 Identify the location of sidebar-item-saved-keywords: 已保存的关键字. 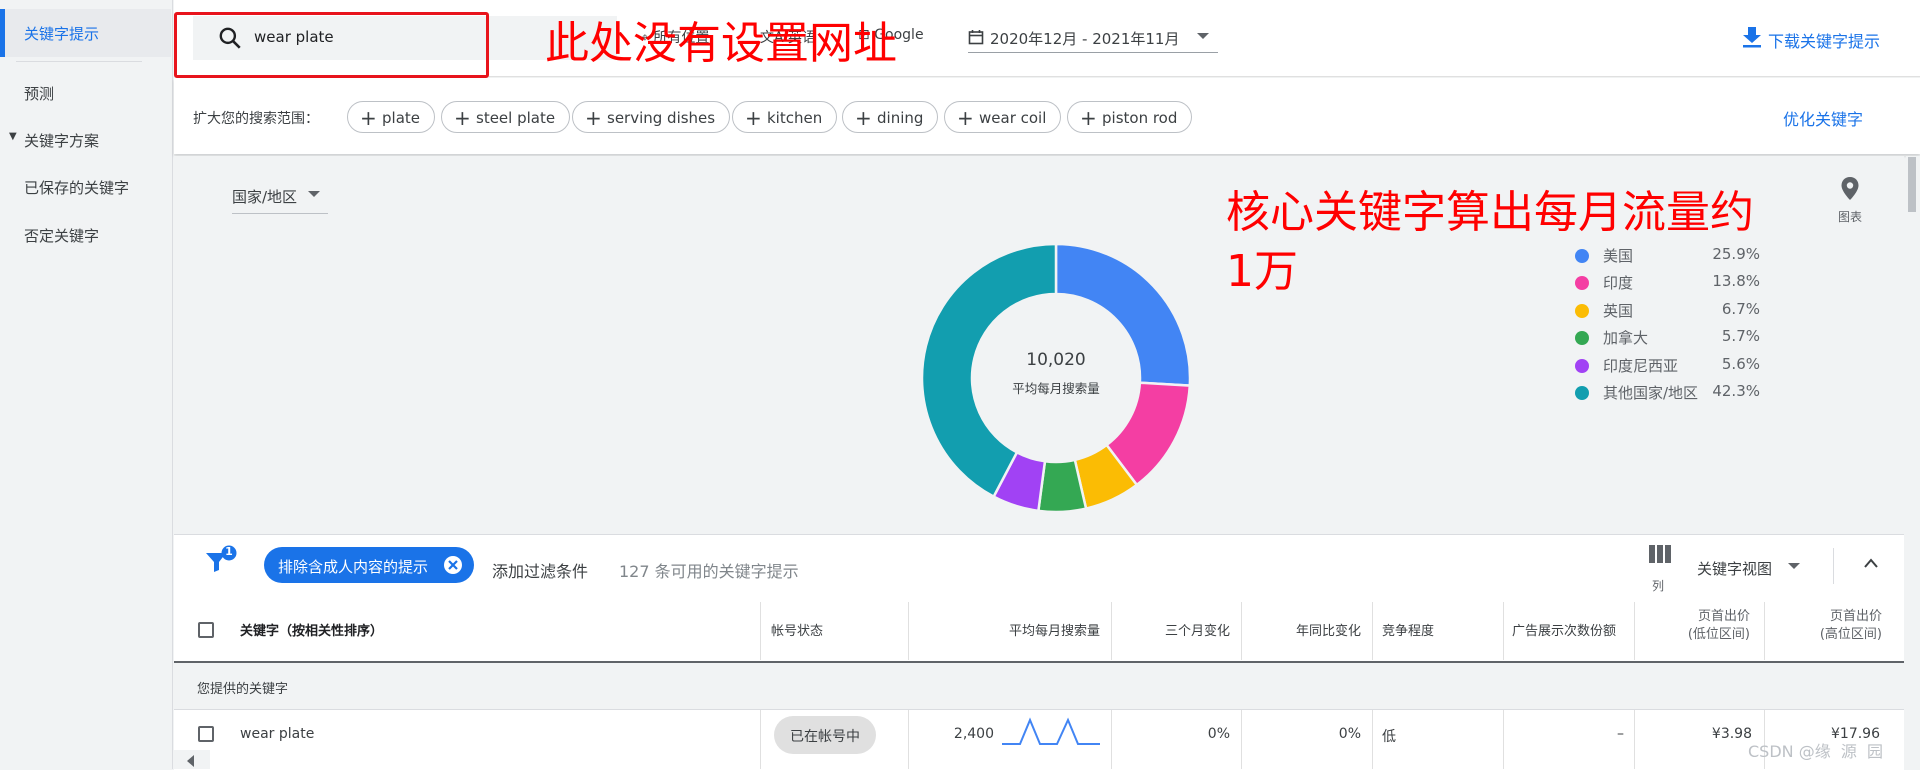
(76, 187).